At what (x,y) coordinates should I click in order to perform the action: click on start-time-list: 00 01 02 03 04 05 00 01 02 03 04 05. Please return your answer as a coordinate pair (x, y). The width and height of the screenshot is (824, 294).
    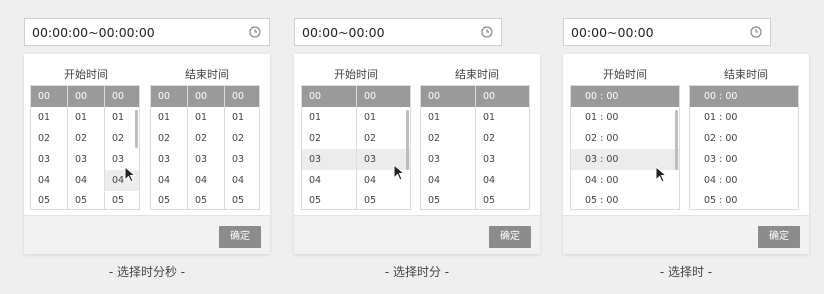
    Looking at the image, I should click on (356, 147).